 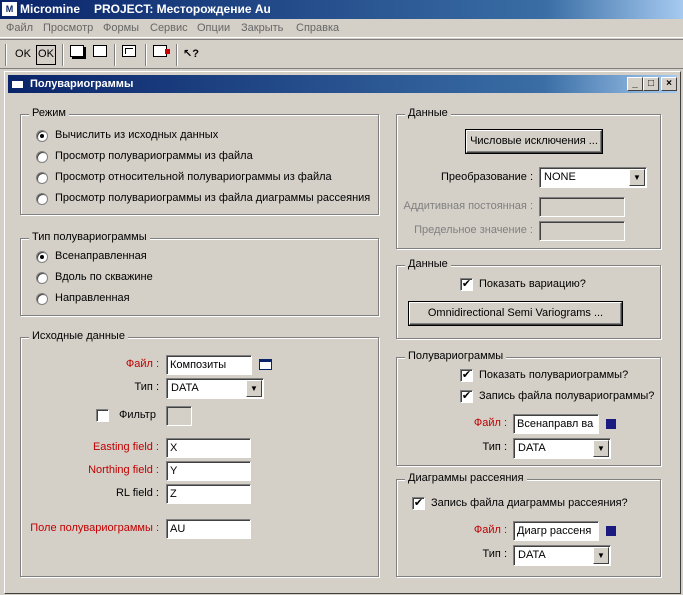 I want to click on ok-default-button: OK, so click(x=46, y=55).